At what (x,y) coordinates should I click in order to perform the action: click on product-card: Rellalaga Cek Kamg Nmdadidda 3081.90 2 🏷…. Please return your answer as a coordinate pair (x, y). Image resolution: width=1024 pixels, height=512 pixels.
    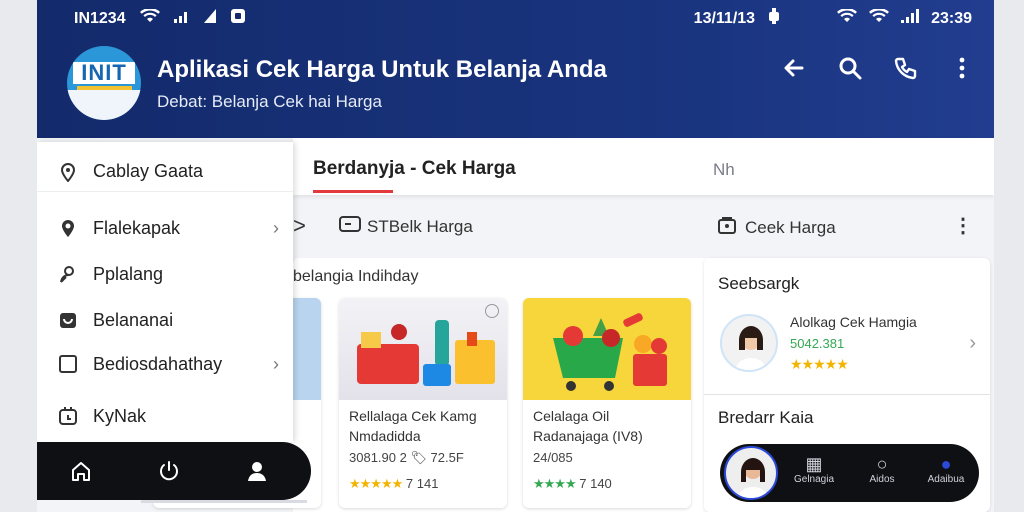
    Looking at the image, I should click on (423, 403).